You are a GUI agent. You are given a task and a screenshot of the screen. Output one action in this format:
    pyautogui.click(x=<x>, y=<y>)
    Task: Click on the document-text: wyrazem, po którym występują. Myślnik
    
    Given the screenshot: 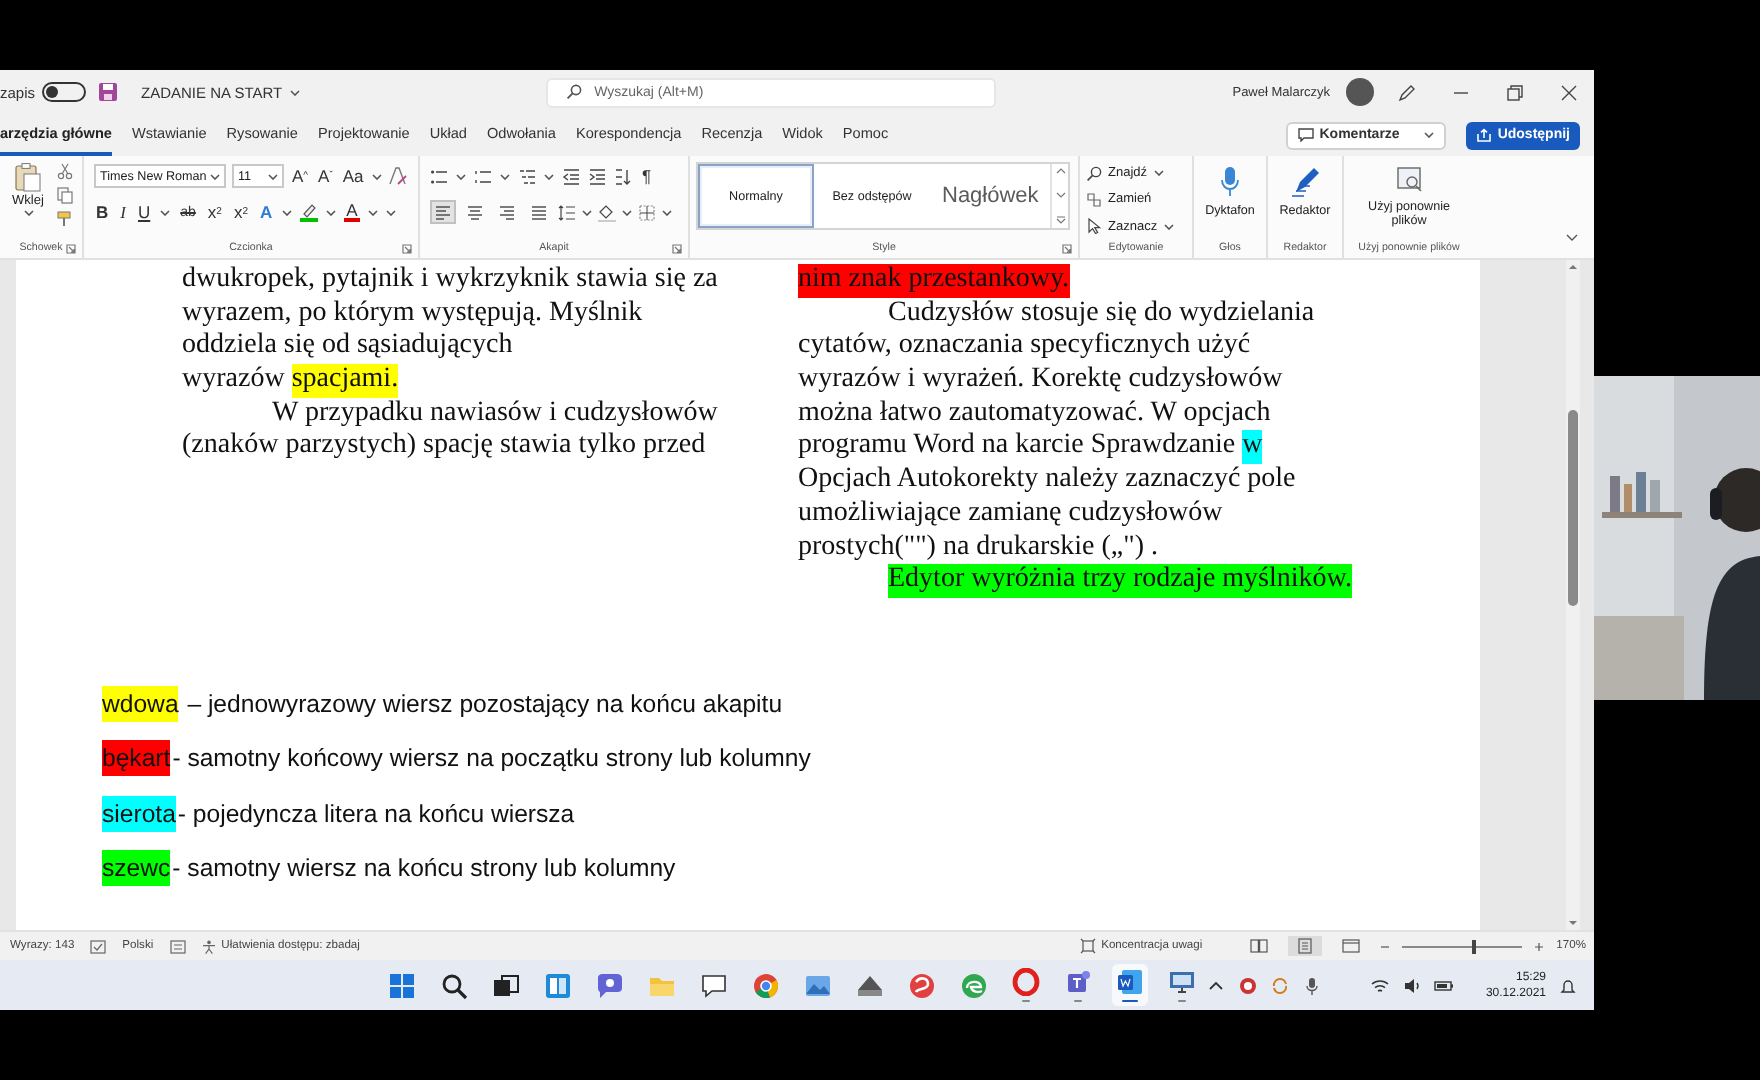 What is the action you would take?
    pyautogui.click(x=412, y=314)
    